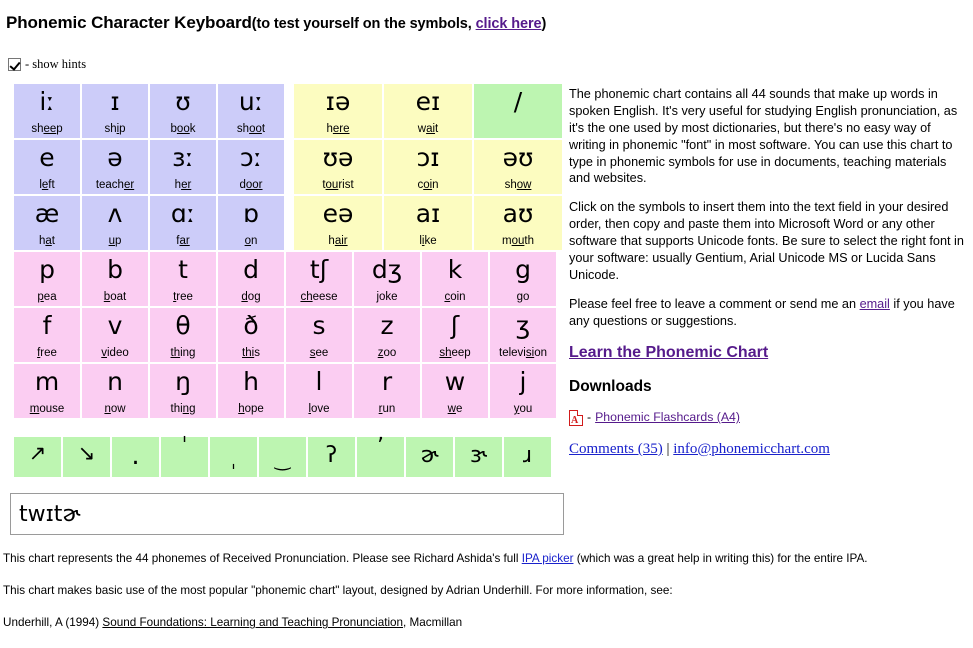 This screenshot has height=648, width=973. Describe the element at coordinates (56, 64) in the screenshot. I see `show-hints-label: - show hints` at that location.